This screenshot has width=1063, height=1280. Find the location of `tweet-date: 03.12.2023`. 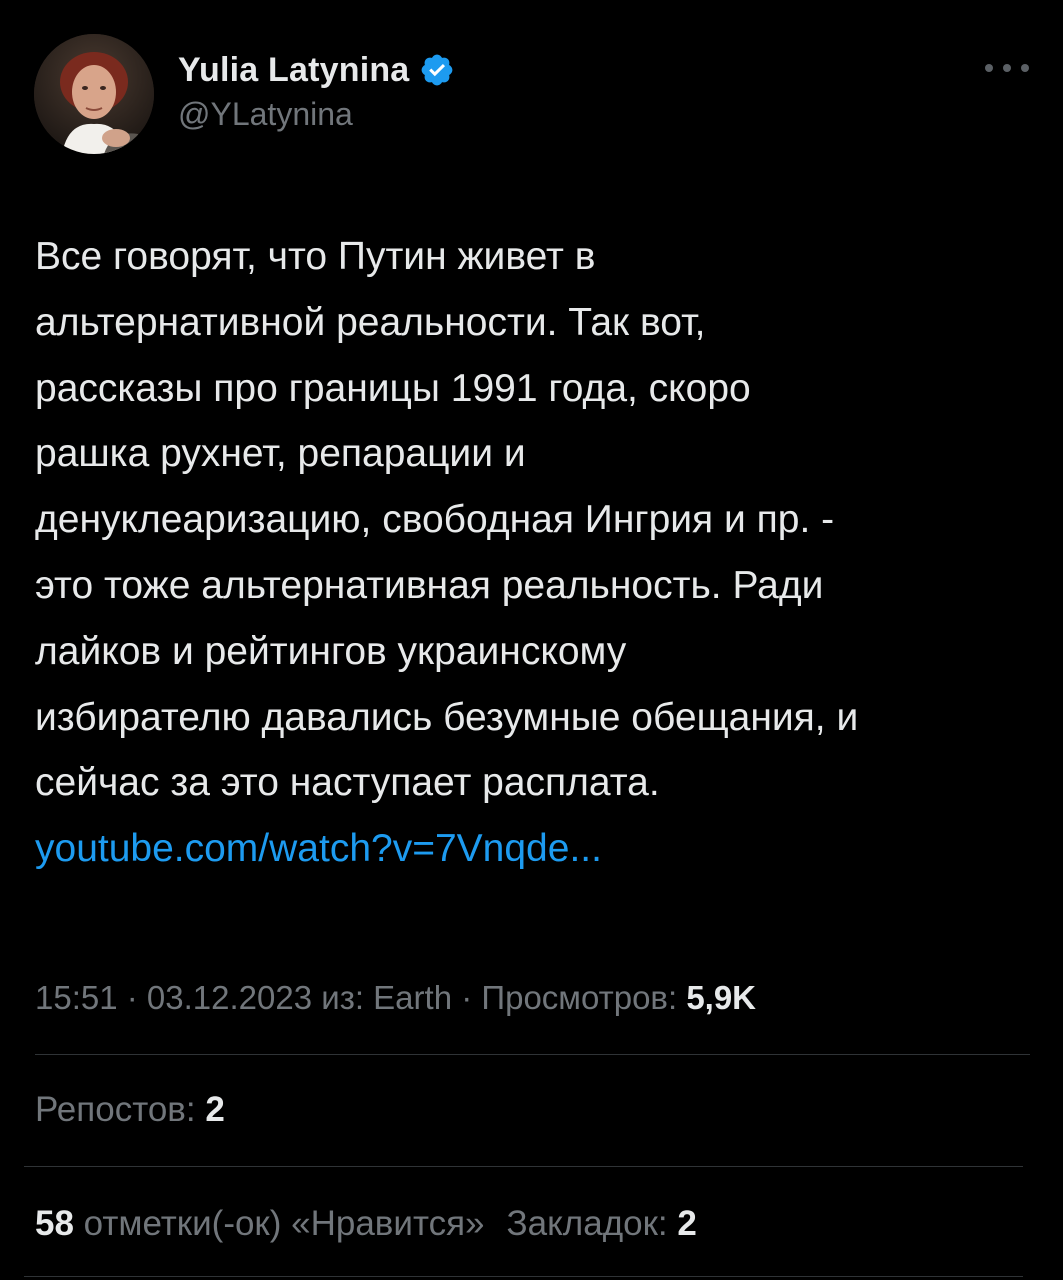

tweet-date: 03.12.2023 is located at coordinates (229, 997).